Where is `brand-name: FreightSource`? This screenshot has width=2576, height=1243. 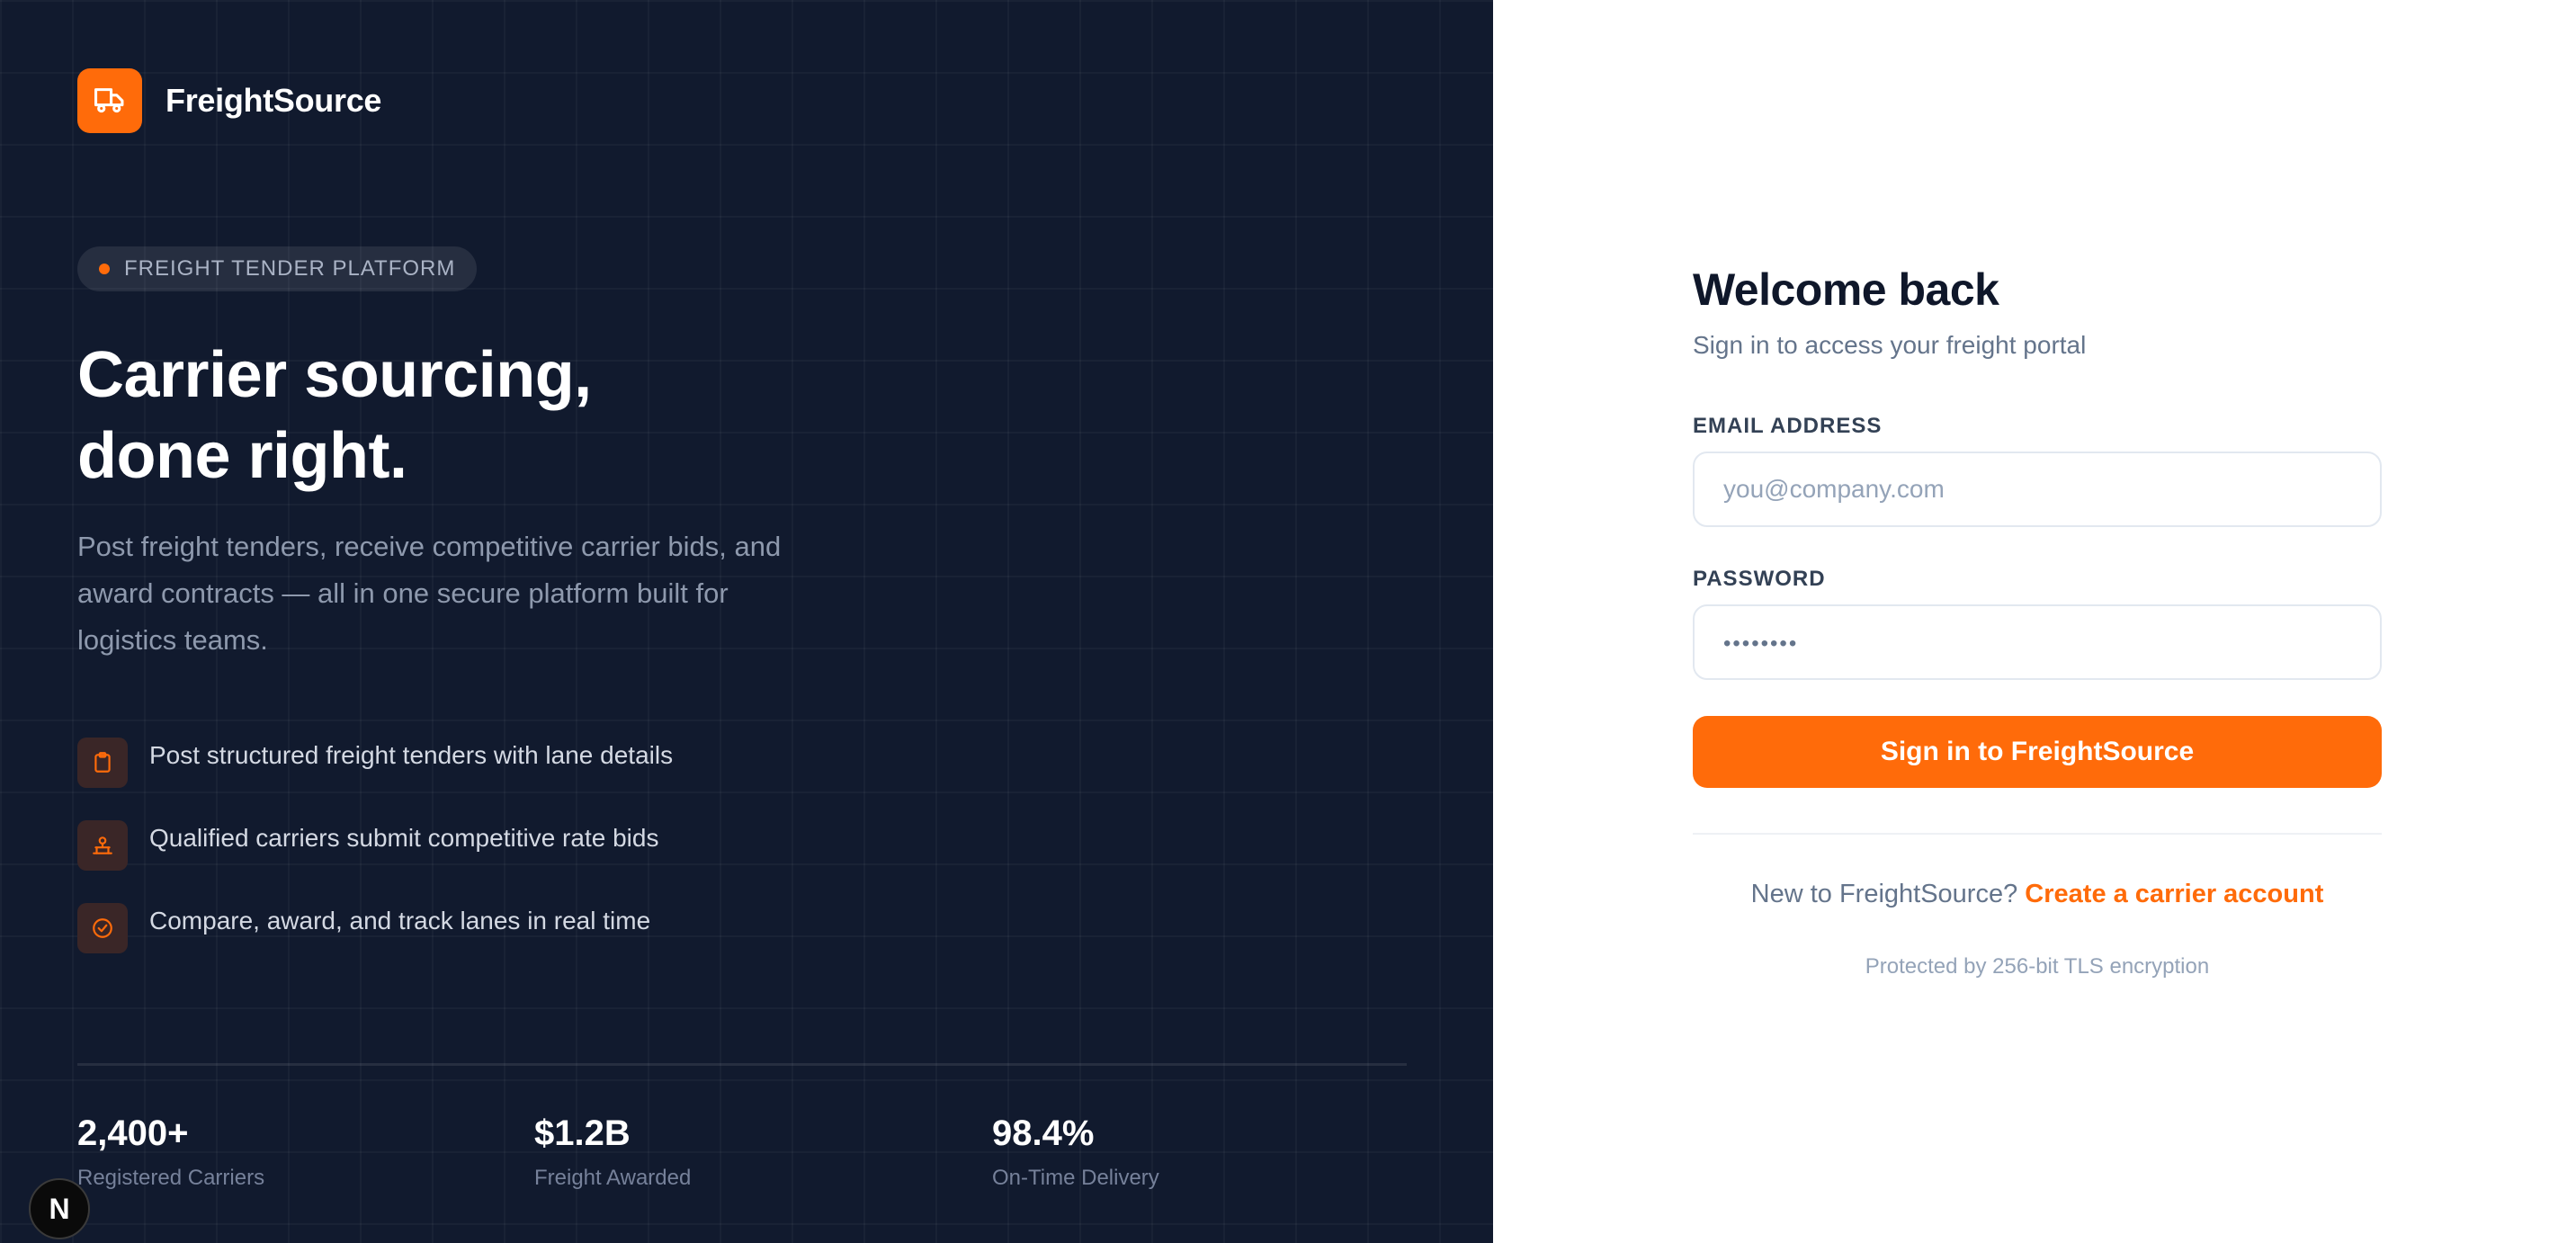
brand-name: FreightSource is located at coordinates (273, 100).